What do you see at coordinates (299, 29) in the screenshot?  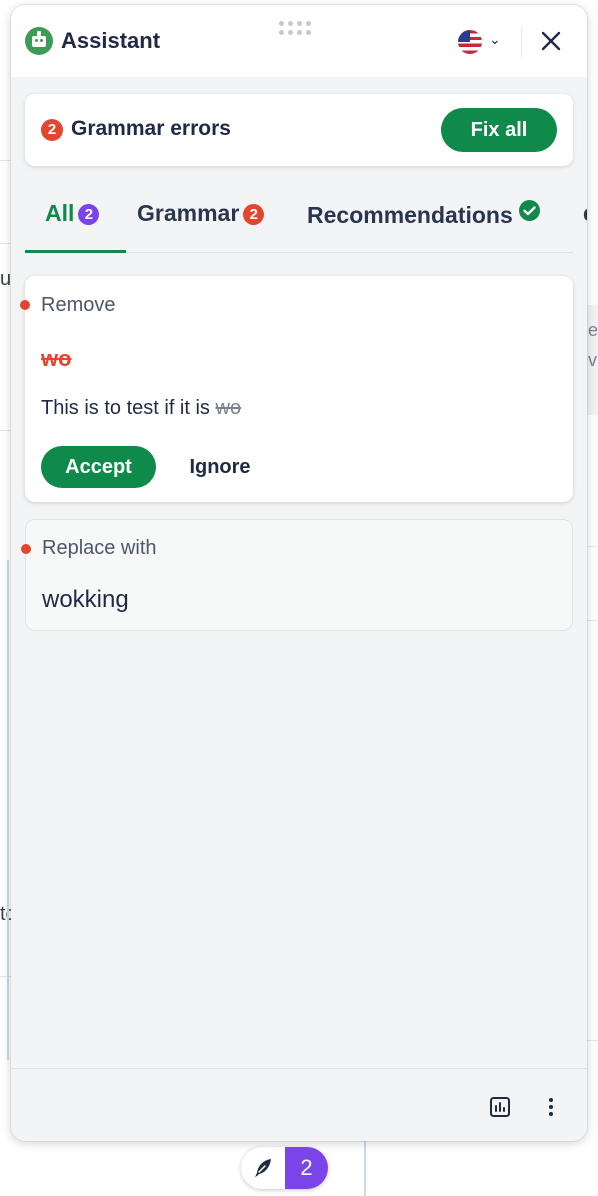 I see `drag-handle-icon` at bounding box center [299, 29].